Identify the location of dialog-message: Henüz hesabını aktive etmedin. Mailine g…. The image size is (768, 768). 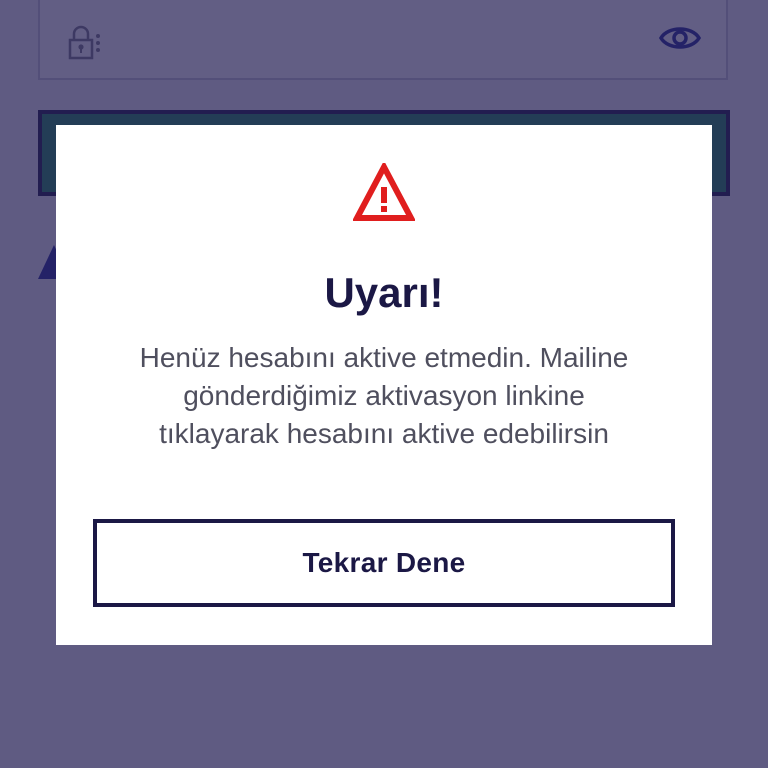
(384, 395).